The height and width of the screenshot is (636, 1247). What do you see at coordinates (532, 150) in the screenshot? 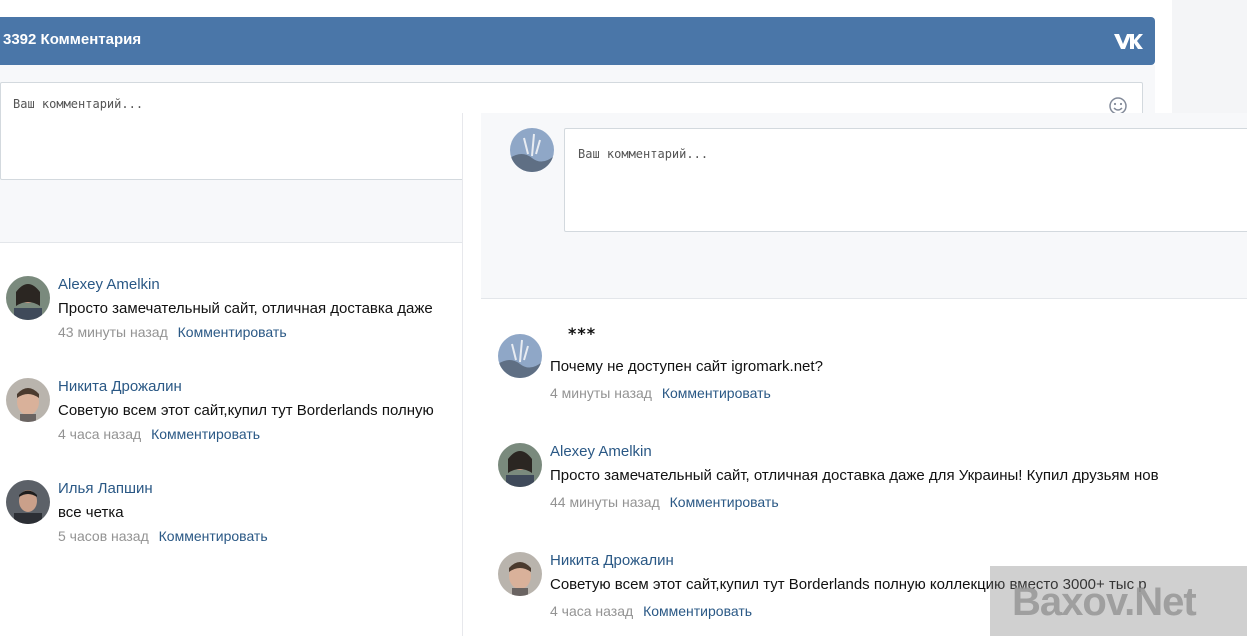
I see `current-user-avatar` at bounding box center [532, 150].